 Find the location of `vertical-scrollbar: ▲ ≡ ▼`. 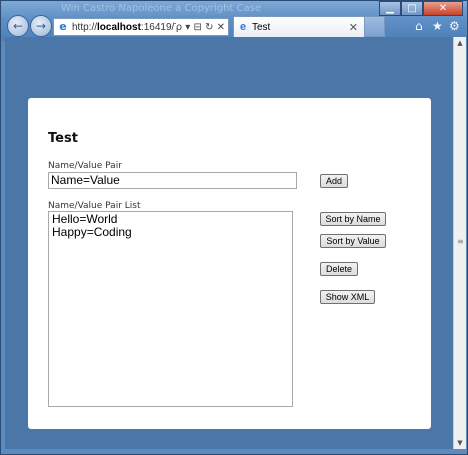

vertical-scrollbar: ▲ ≡ ▼ is located at coordinates (459, 243).